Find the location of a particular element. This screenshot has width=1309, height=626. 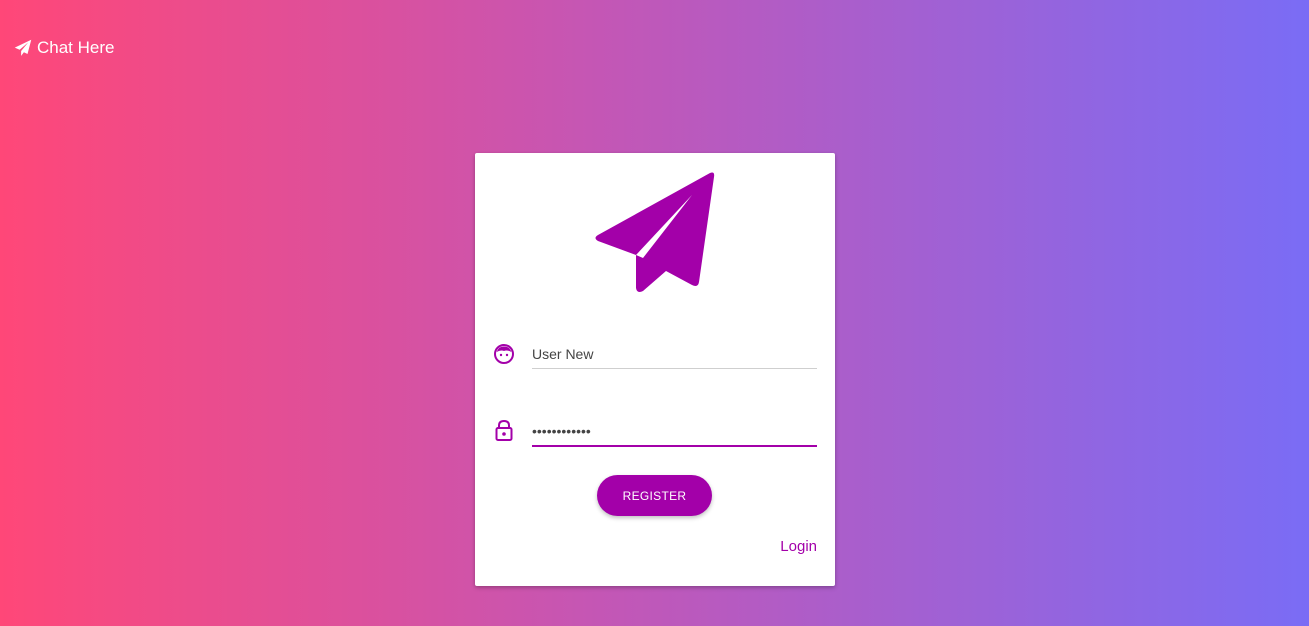

lock-icon is located at coordinates (504, 430).